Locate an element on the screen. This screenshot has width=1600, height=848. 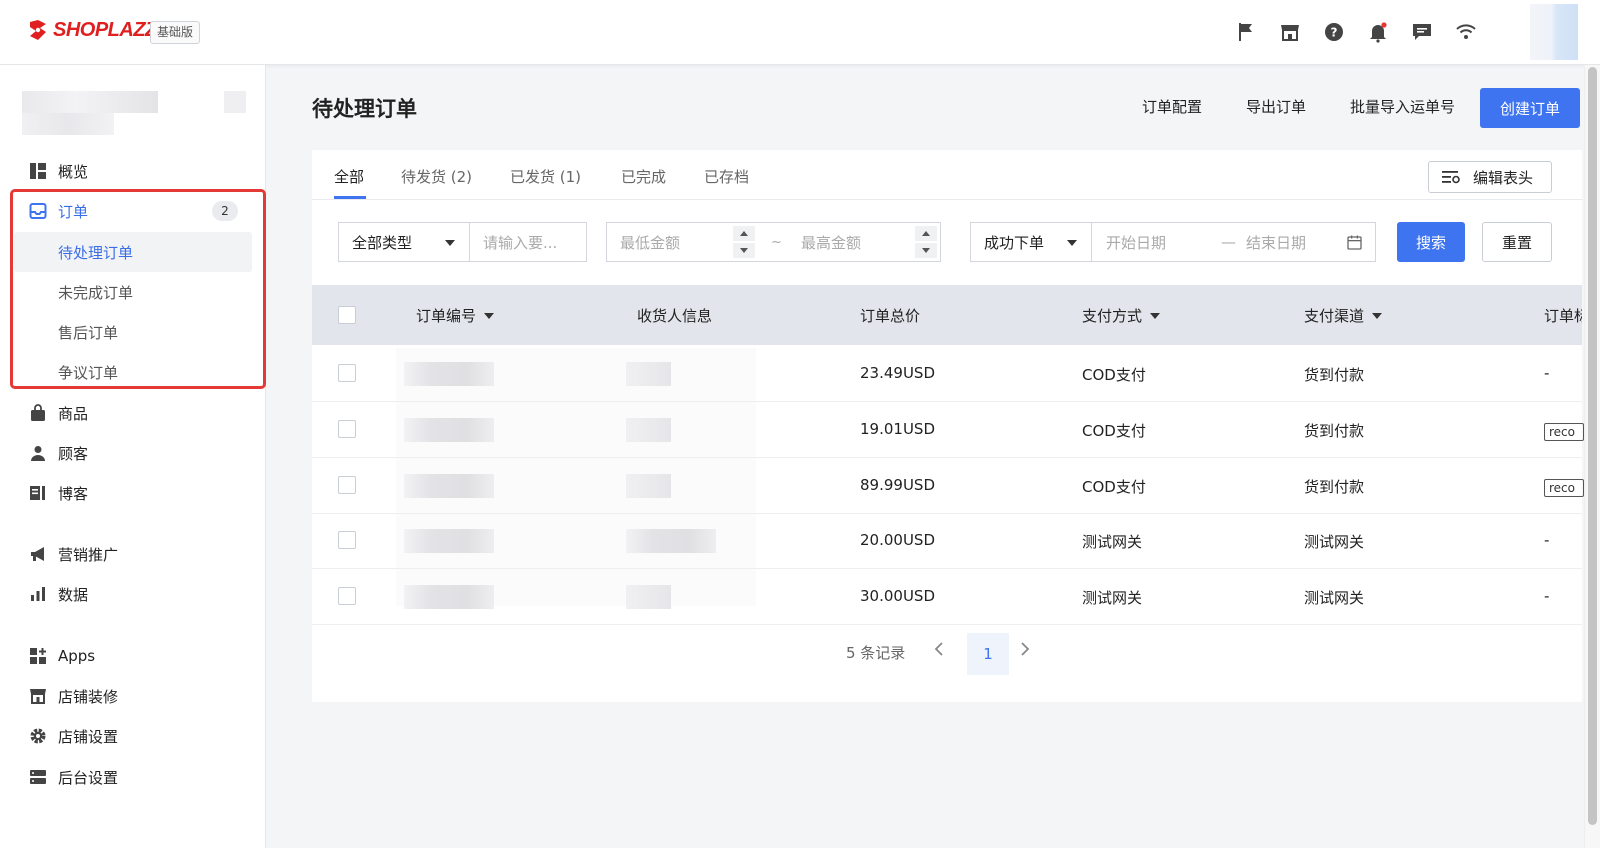
sidebar-item-overview: 概览 is located at coordinates (140, 171).